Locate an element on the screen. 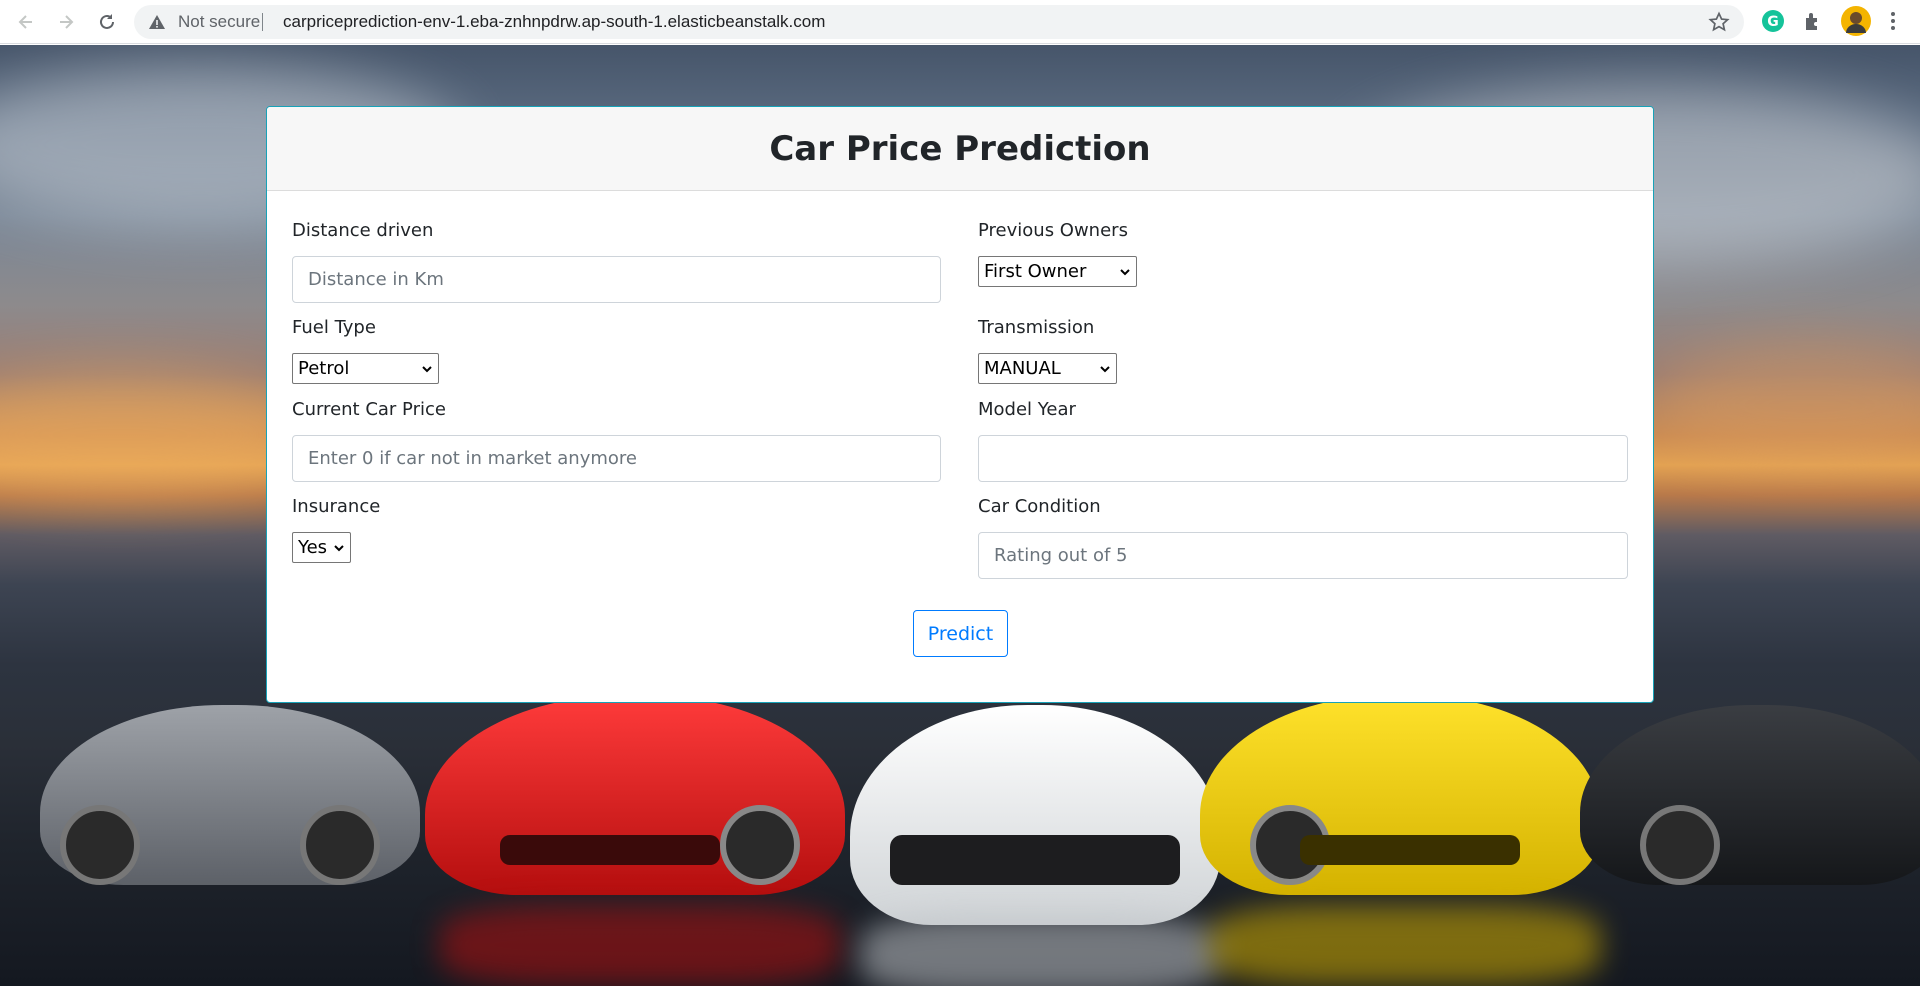 The height and width of the screenshot is (986, 1920). previous-owners-select: First Owner is located at coordinates (1057, 271).